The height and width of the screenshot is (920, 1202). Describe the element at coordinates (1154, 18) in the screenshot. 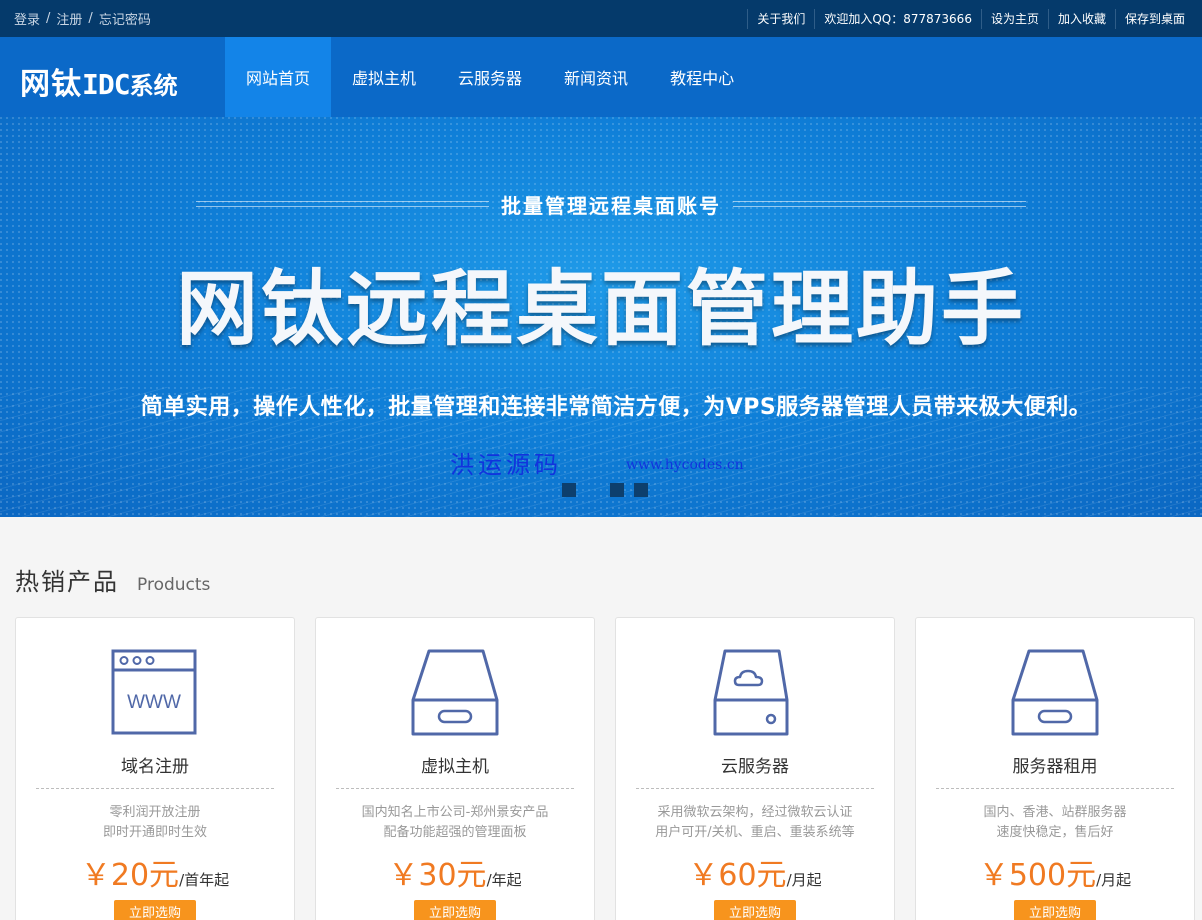

I see `save-to-desktop-link: 保存到桌面` at that location.